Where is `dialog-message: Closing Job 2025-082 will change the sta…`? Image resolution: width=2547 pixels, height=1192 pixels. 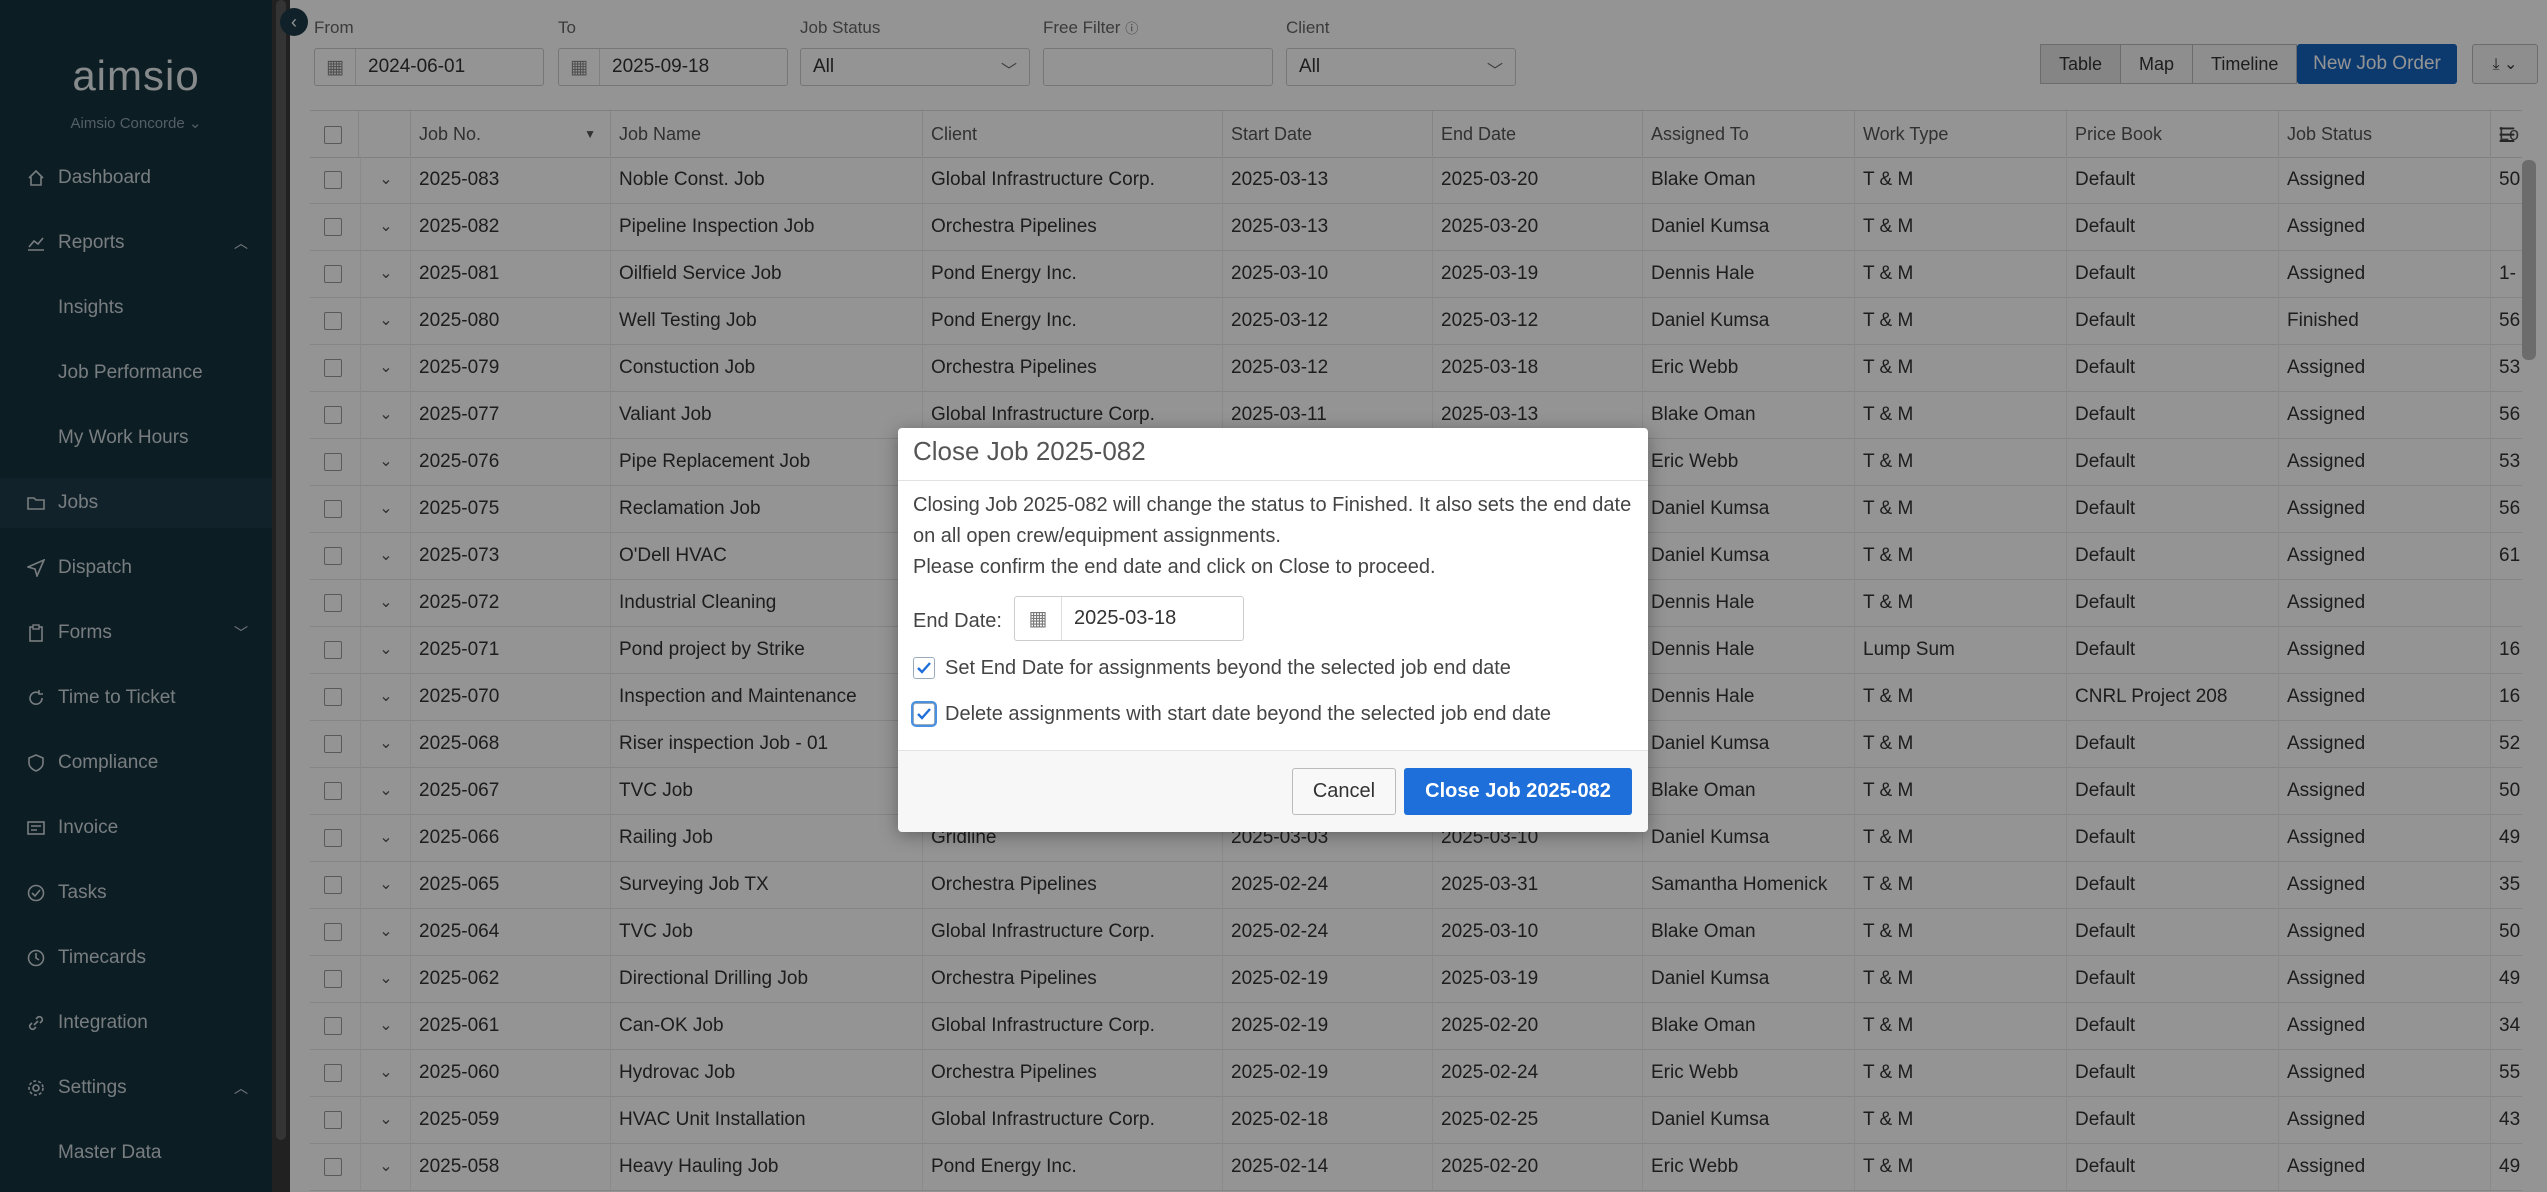
dialog-message: Closing Job 2025-082 will change the sta… is located at coordinates (1272, 536).